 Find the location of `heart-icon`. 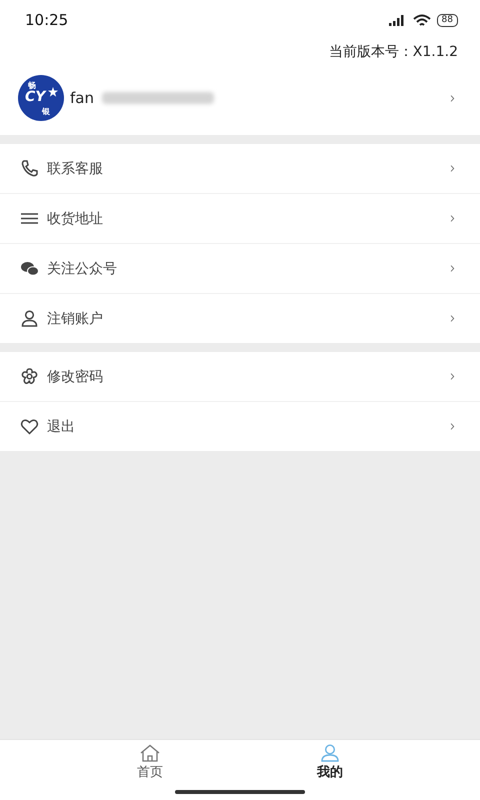

heart-icon is located at coordinates (29, 426).